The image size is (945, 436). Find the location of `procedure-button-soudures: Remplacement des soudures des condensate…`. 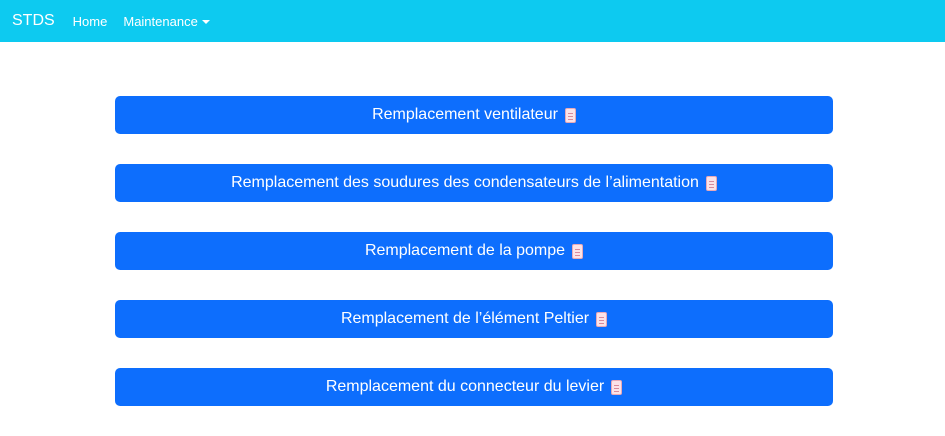

procedure-button-soudures: Remplacement des soudures des condensate… is located at coordinates (474, 183).